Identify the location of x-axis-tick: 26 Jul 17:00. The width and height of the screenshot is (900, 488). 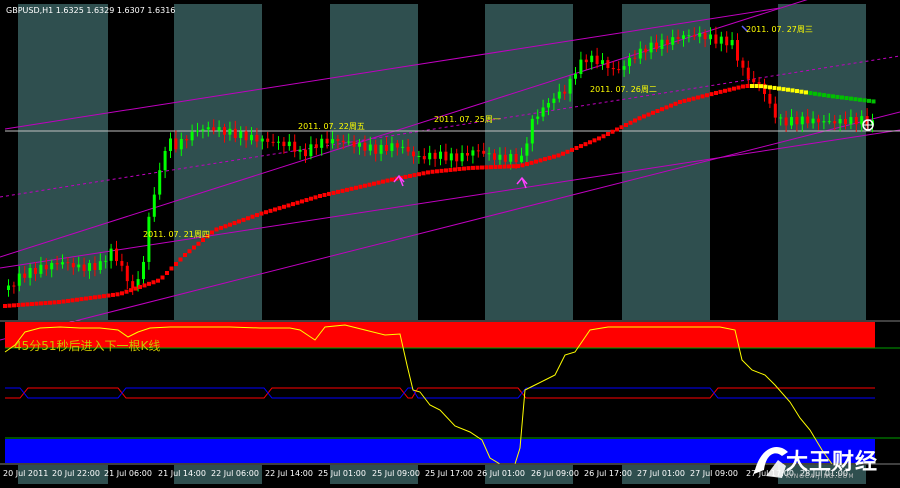
(608, 473).